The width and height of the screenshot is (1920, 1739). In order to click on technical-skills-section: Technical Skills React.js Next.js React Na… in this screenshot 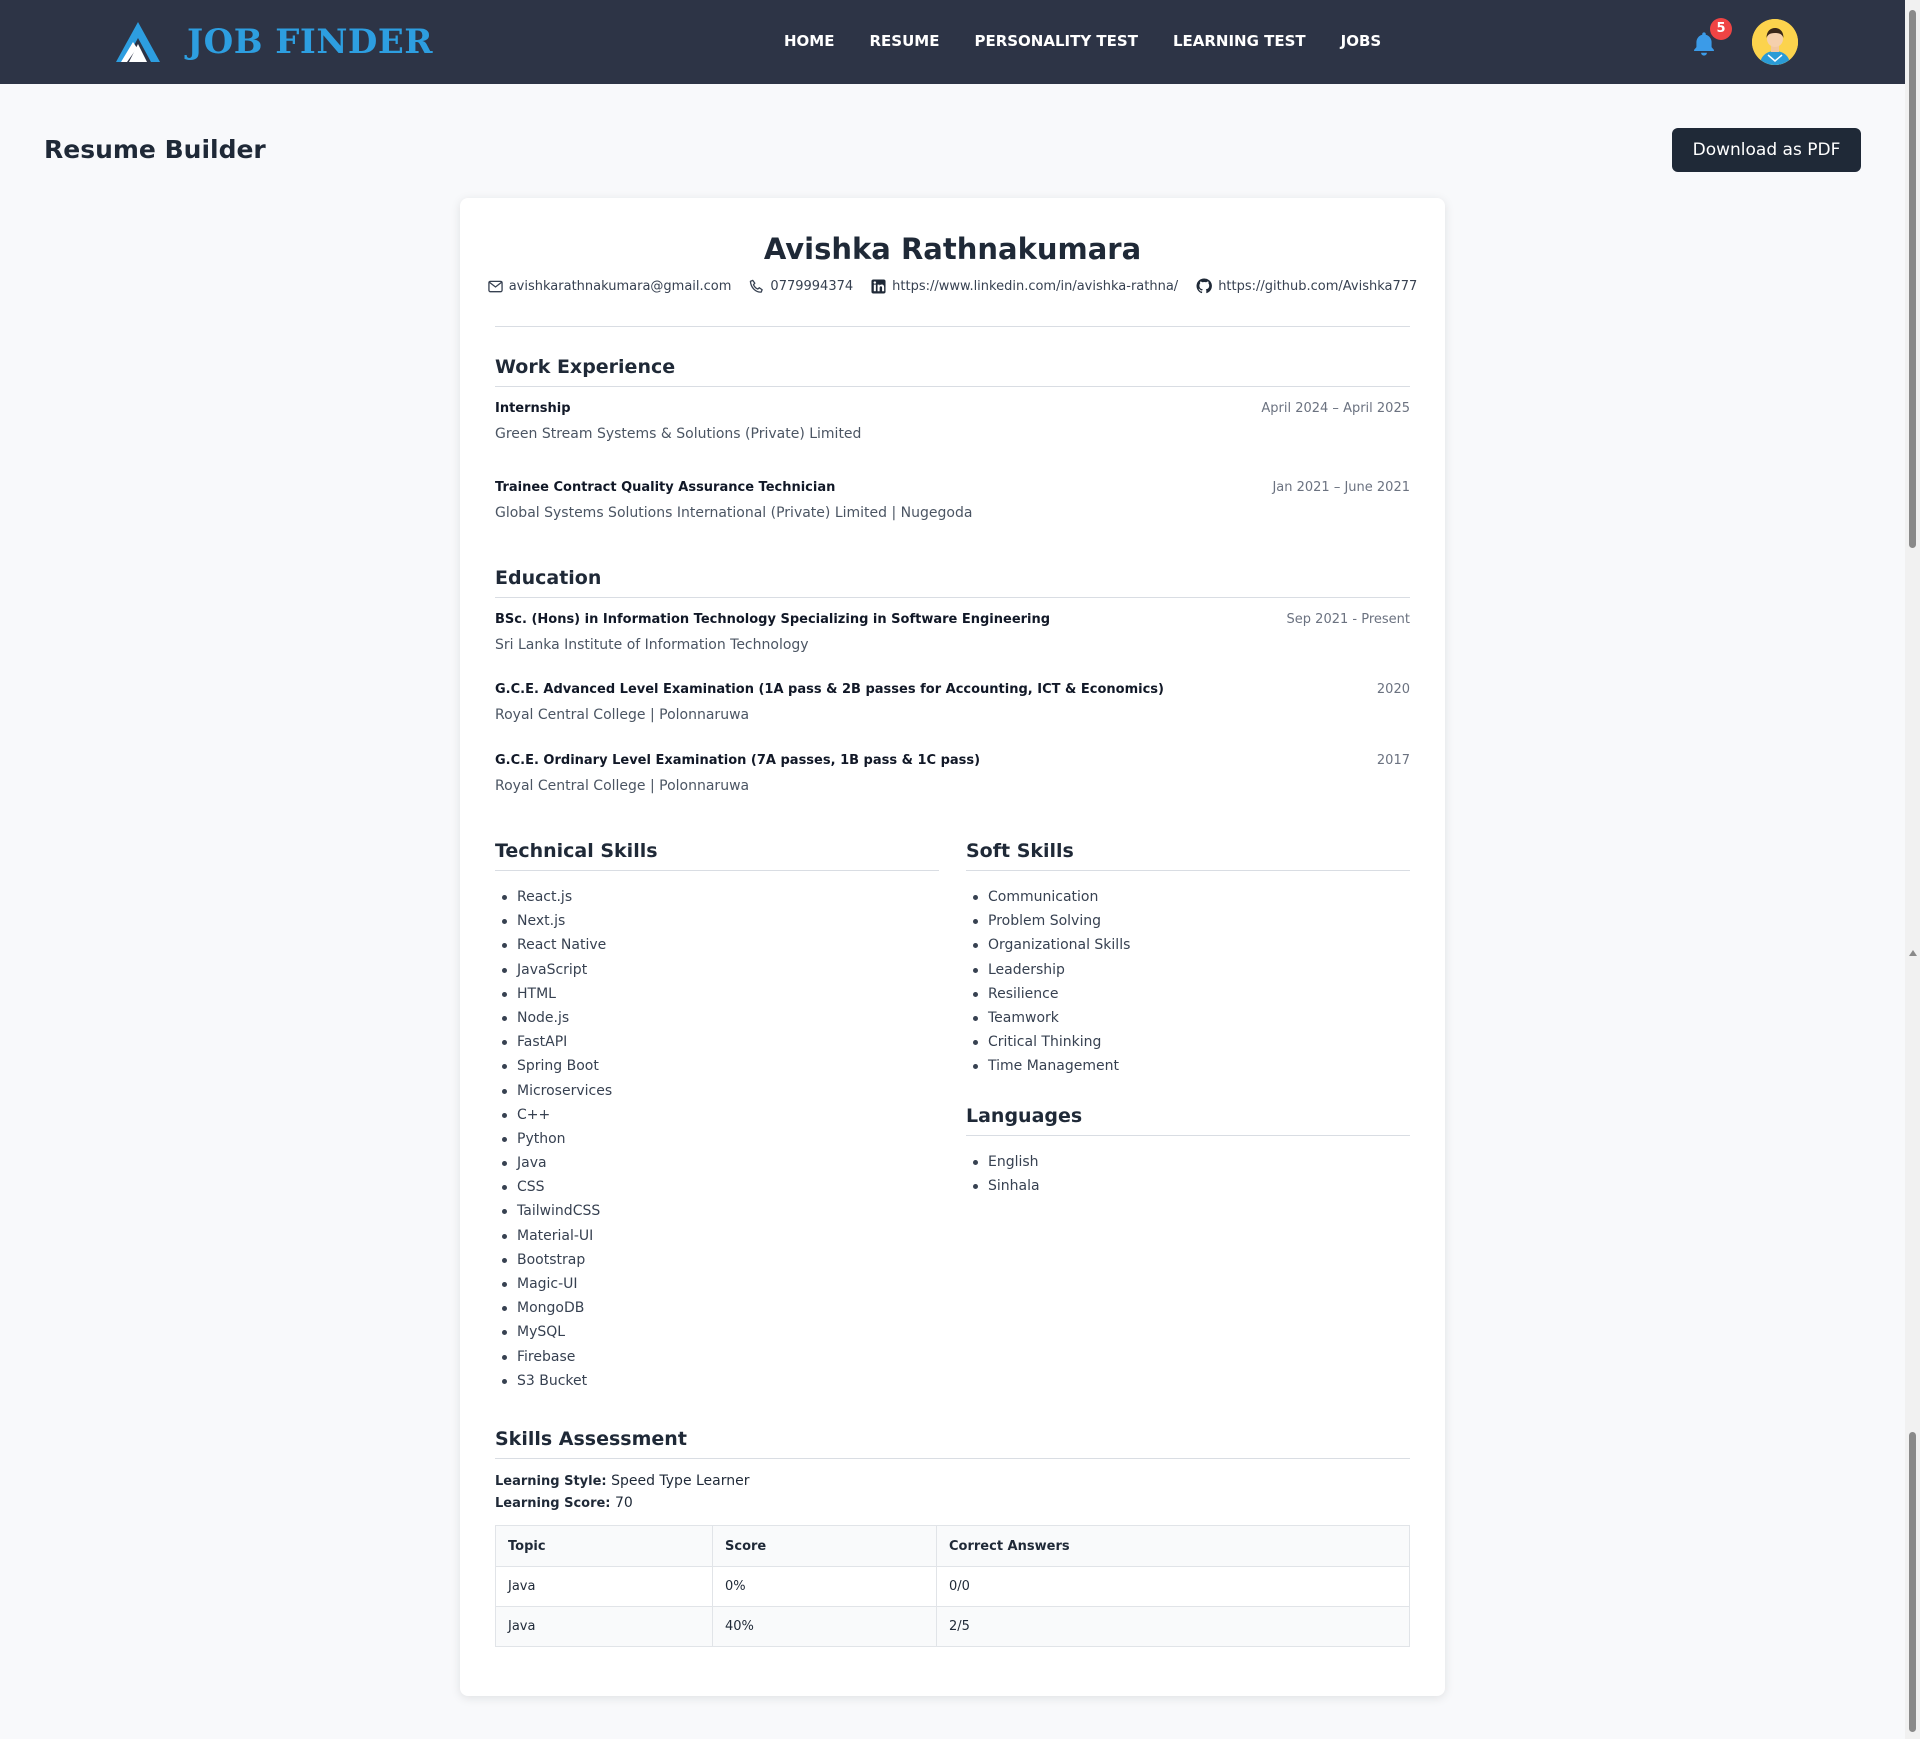, I will do `click(717, 1116)`.